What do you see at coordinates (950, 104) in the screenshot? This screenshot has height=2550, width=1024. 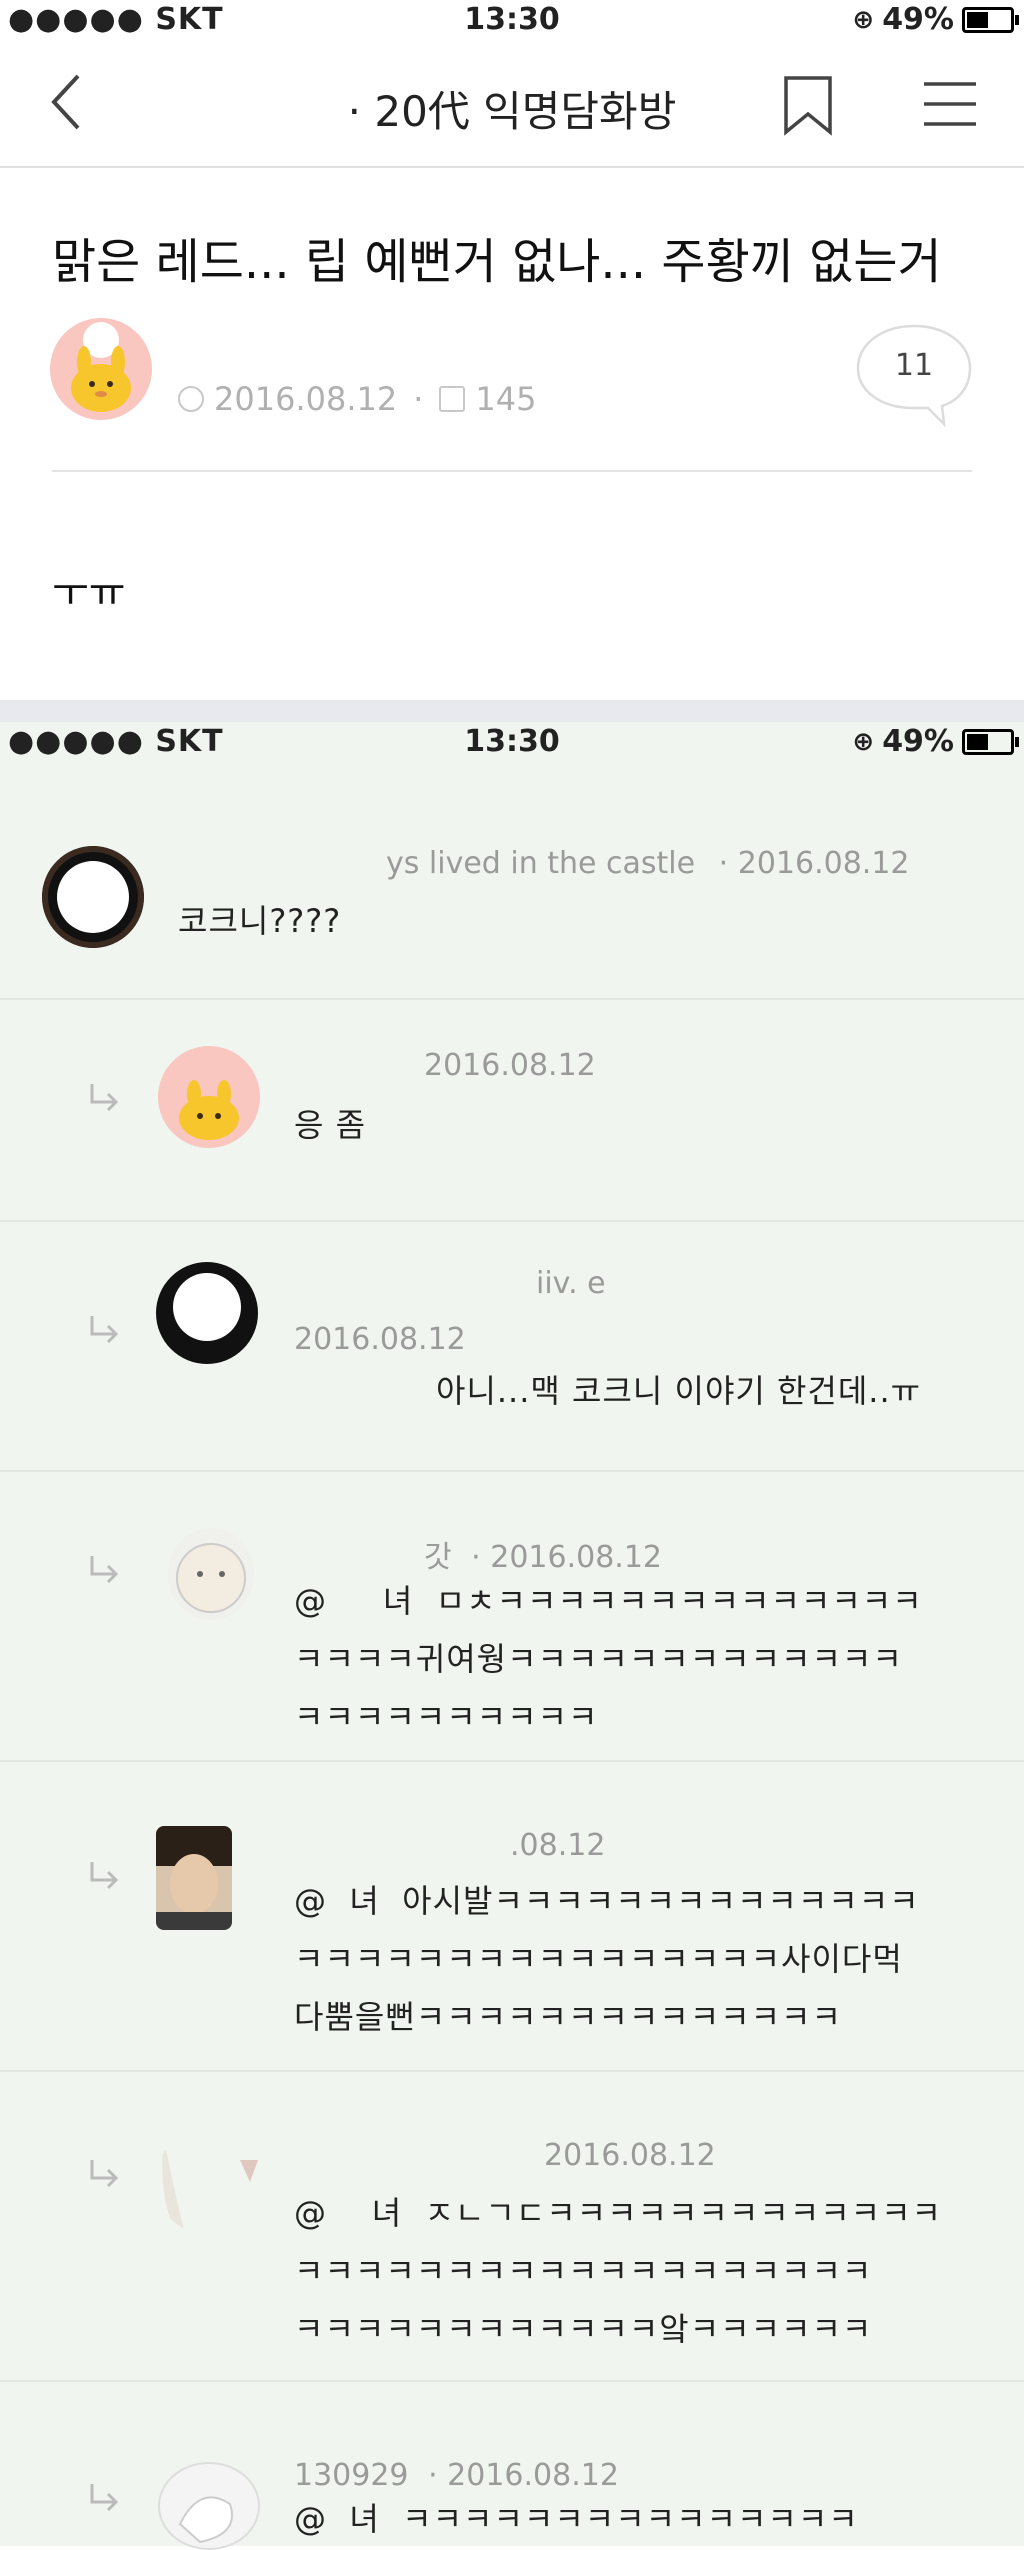 I see `hamburger-menu-icon` at bounding box center [950, 104].